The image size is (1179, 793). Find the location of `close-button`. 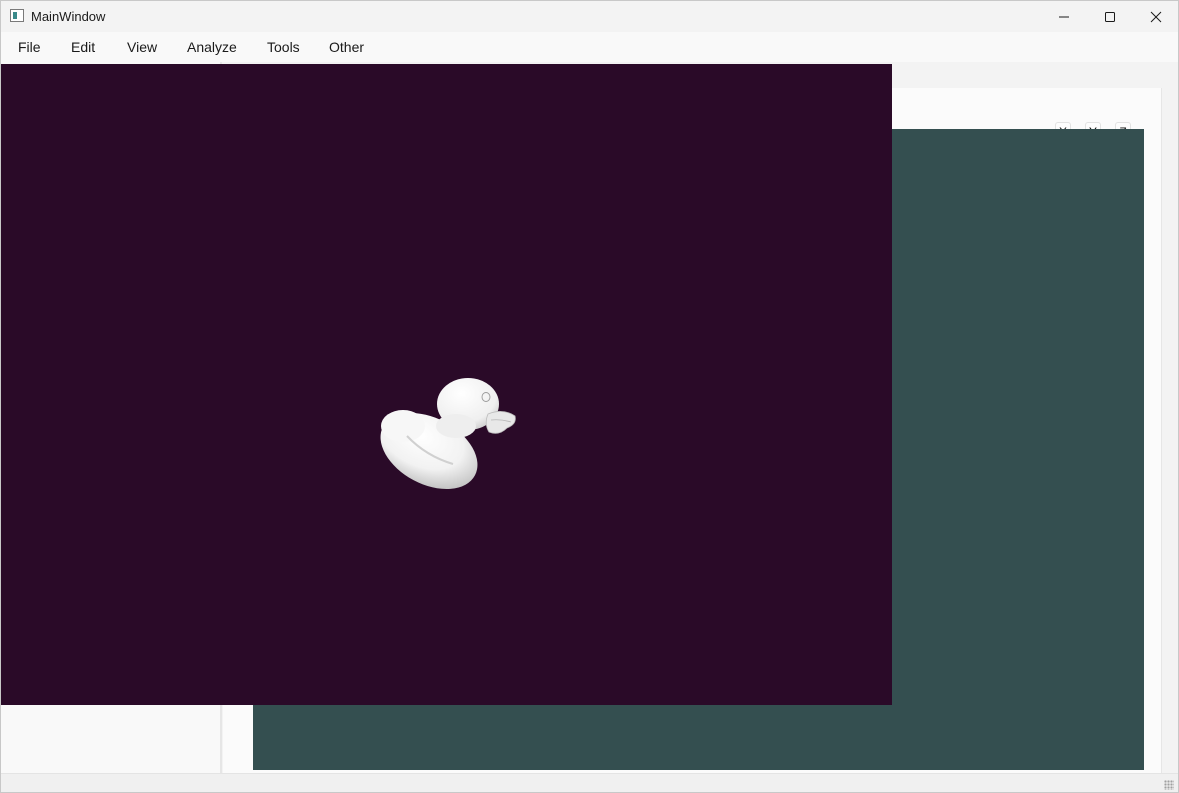

close-button is located at coordinates (1155, 16).